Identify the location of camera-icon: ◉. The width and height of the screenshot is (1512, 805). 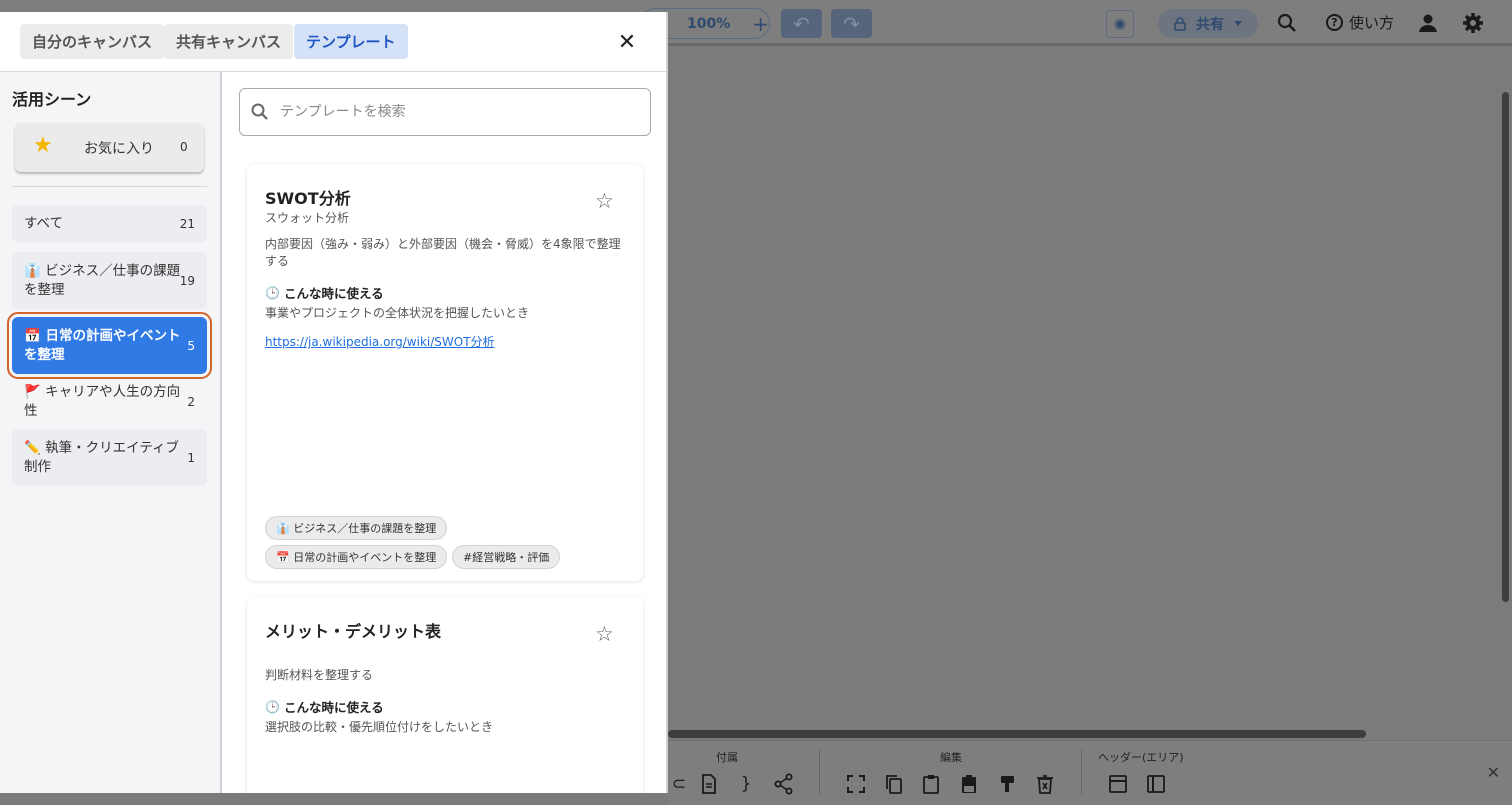
(1120, 24).